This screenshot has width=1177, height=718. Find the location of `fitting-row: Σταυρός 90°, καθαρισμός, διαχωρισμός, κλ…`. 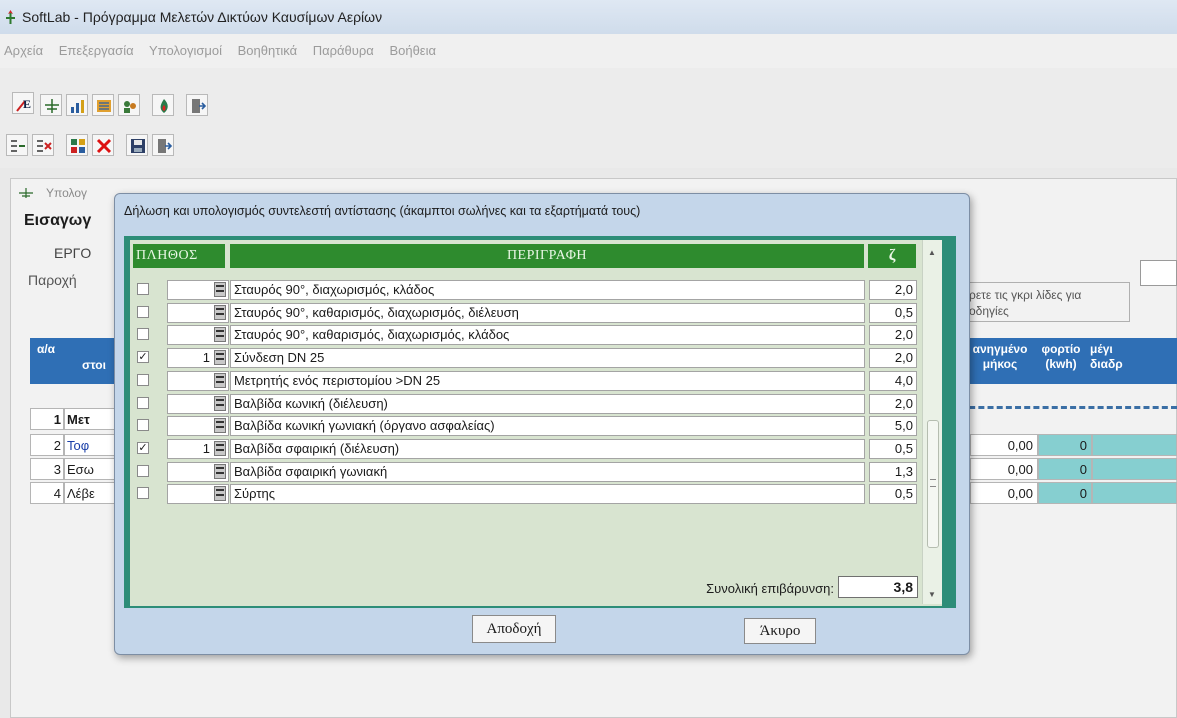

fitting-row: Σταυρός 90°, καθαρισμός, διαχωρισμός, κλ… is located at coordinates (526, 335).